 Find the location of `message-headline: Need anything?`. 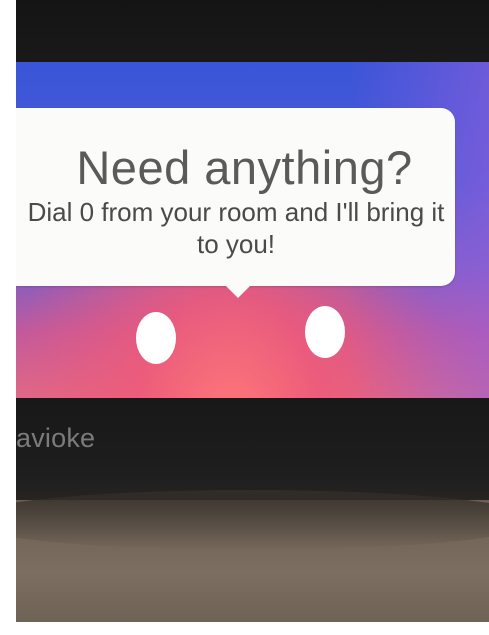

message-headline: Need anything? is located at coordinates (244, 167).